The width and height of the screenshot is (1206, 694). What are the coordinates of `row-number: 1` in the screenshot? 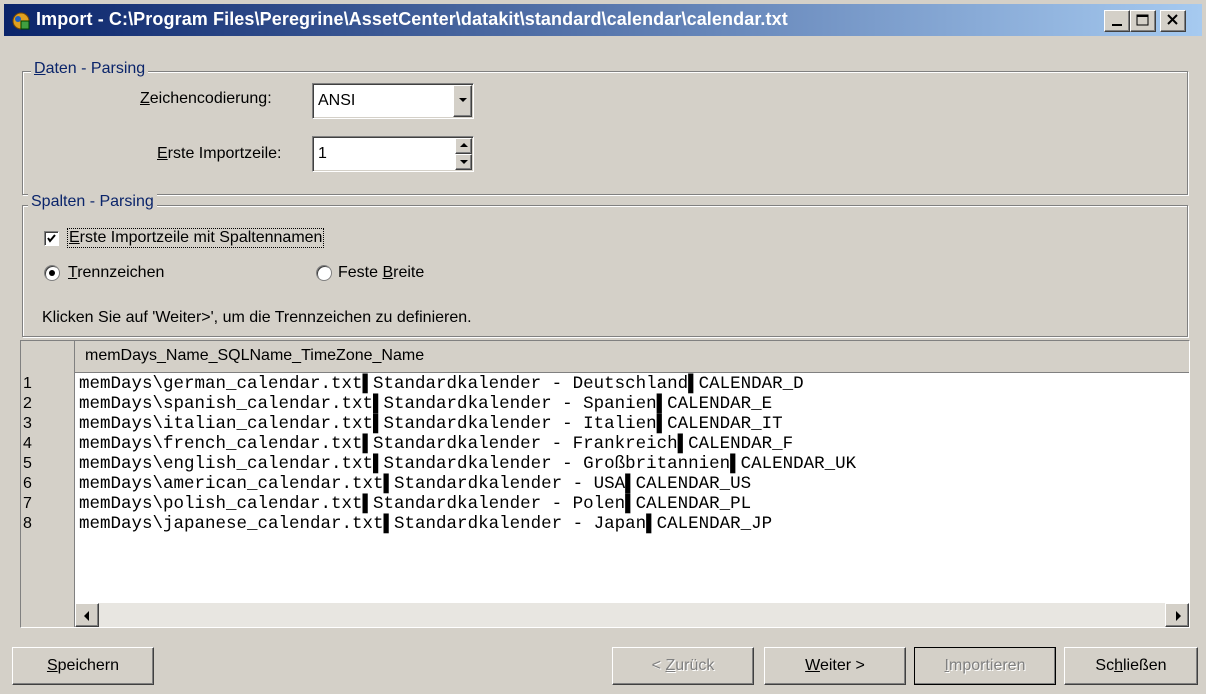 It's located at (27, 383).